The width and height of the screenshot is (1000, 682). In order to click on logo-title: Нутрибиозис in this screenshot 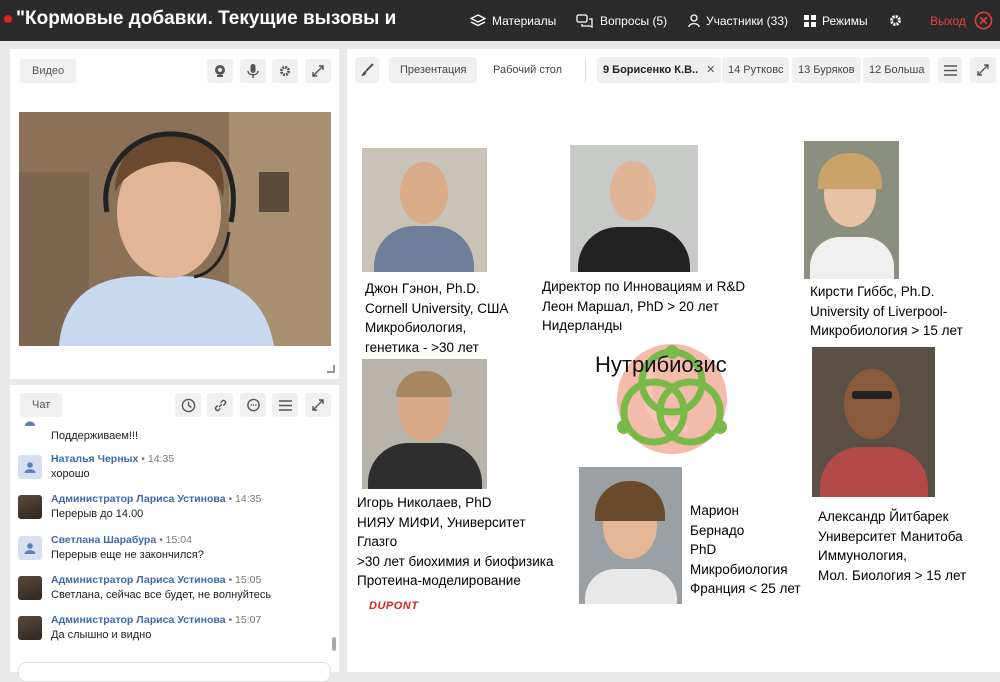, I will do `click(661, 364)`.